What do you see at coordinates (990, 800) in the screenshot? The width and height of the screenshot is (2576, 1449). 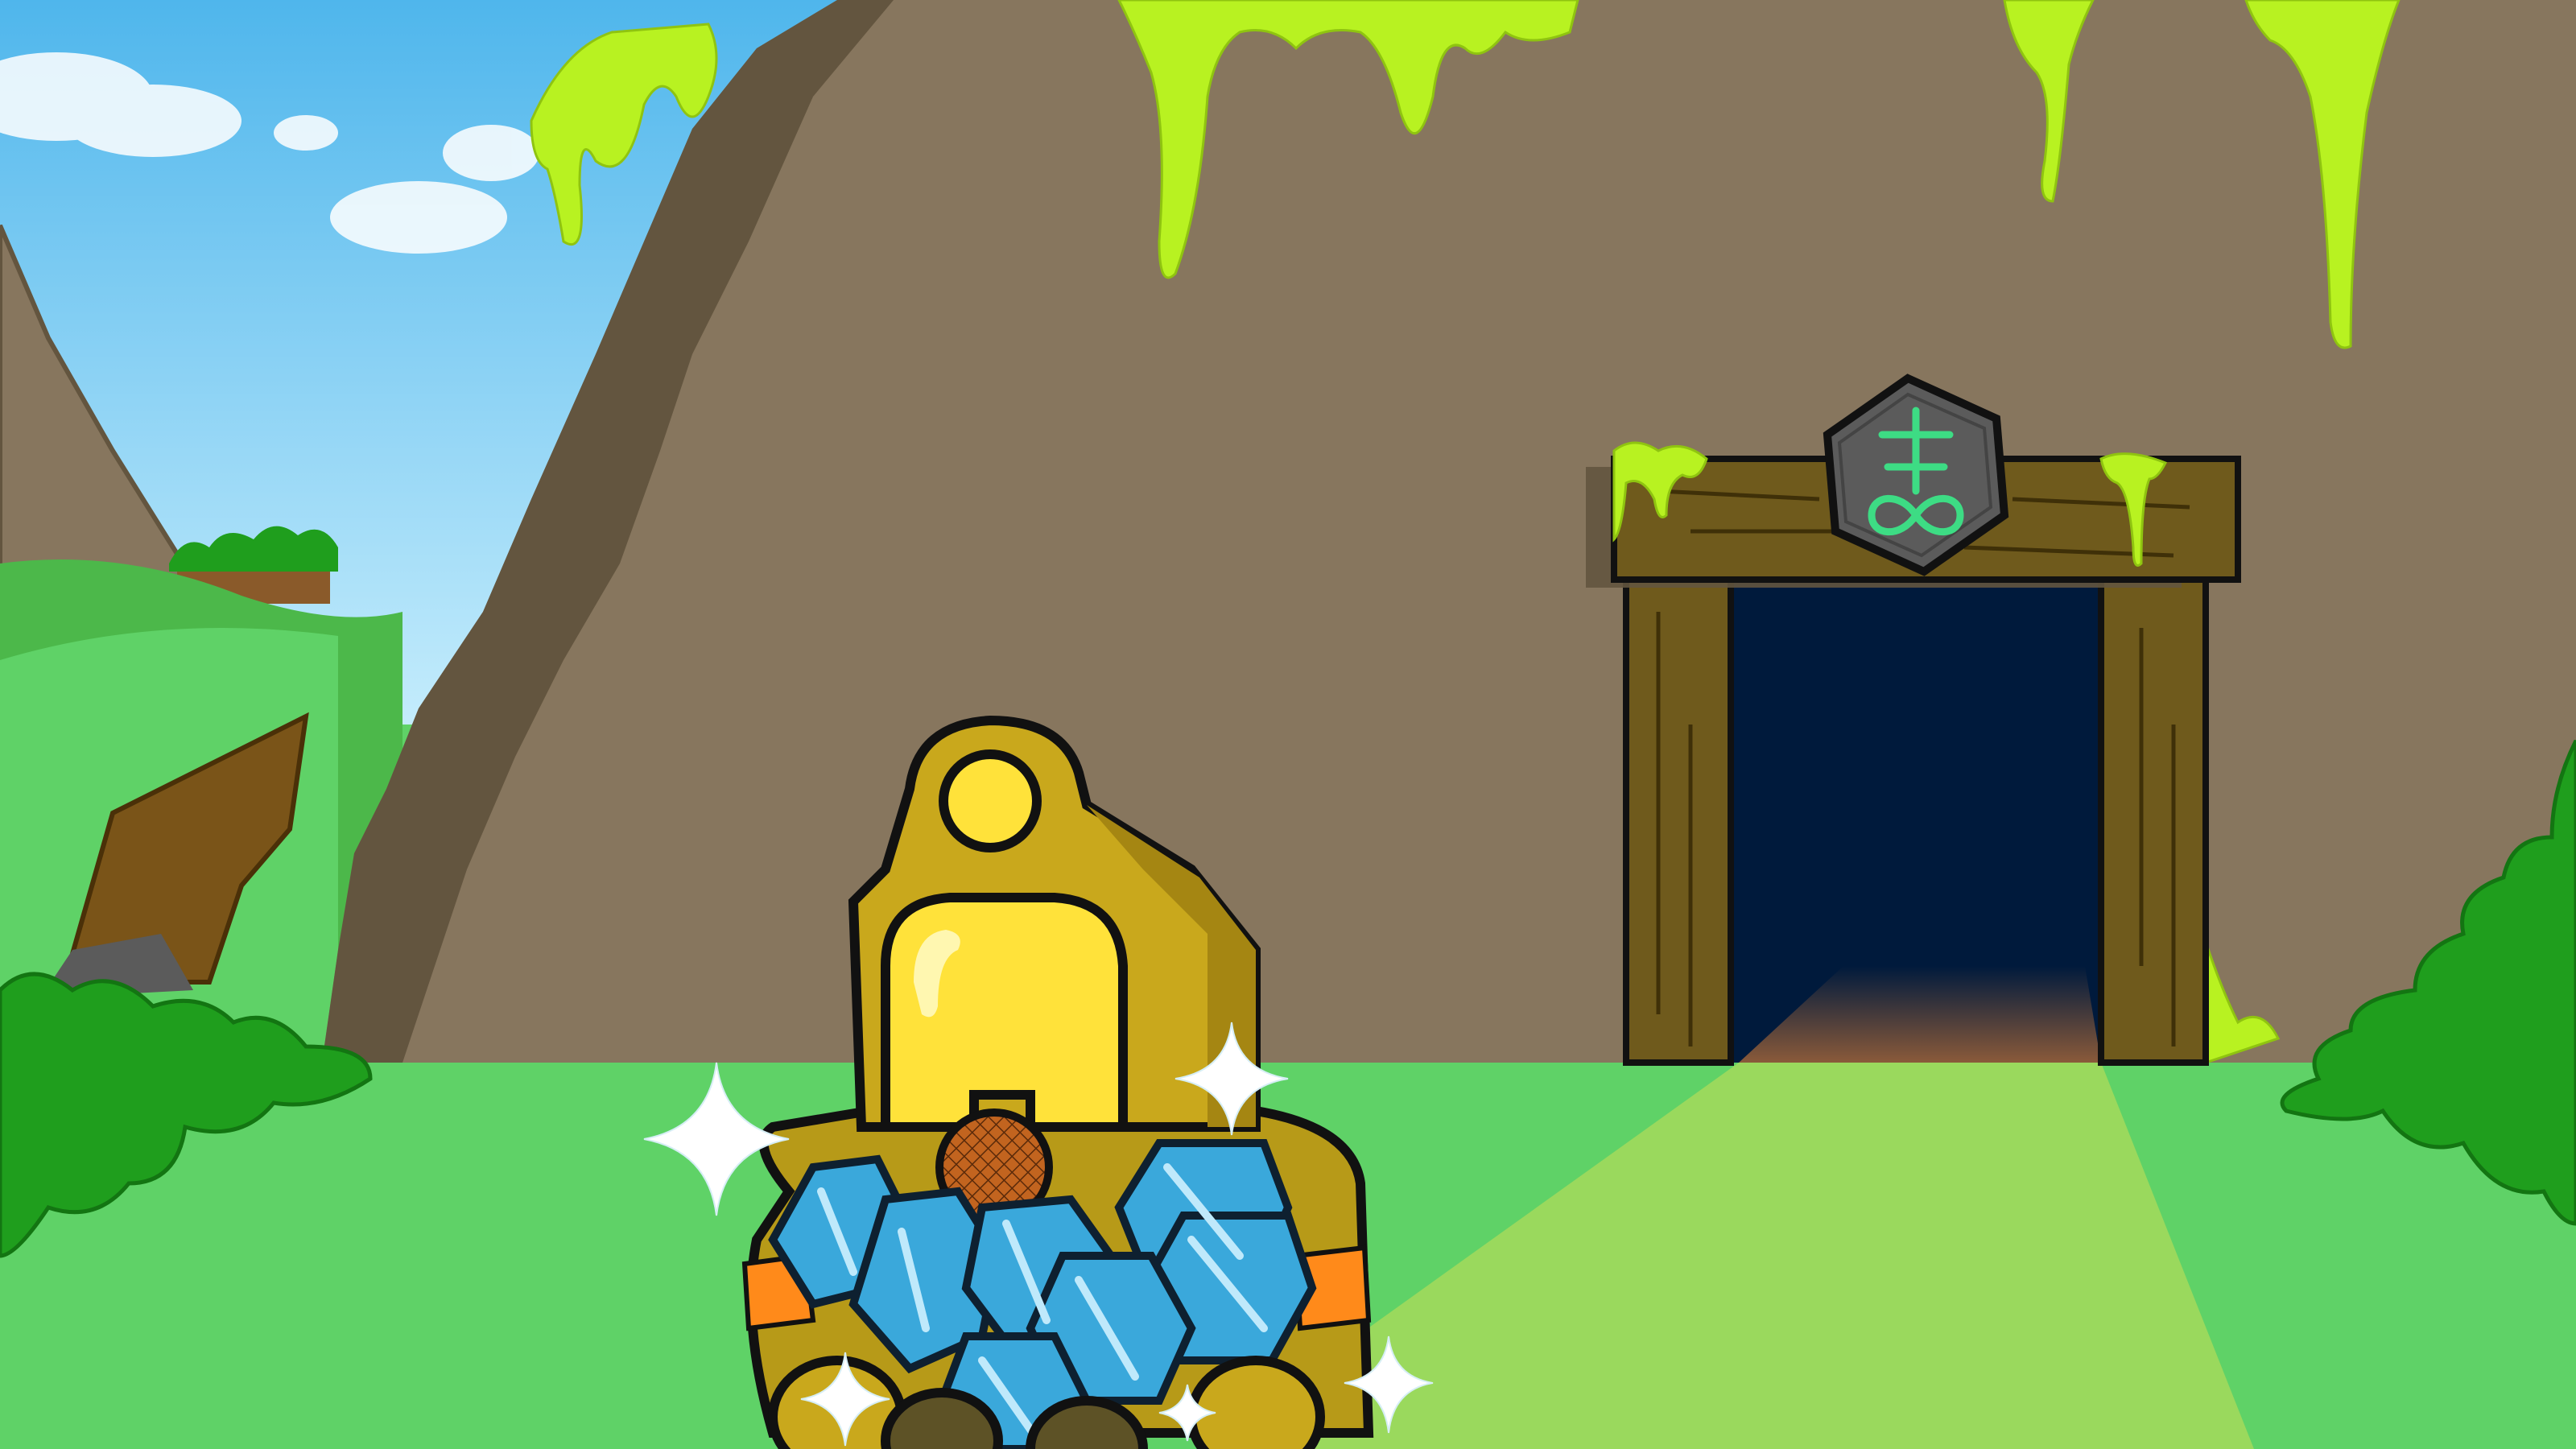 I see `helmet-lamp` at bounding box center [990, 800].